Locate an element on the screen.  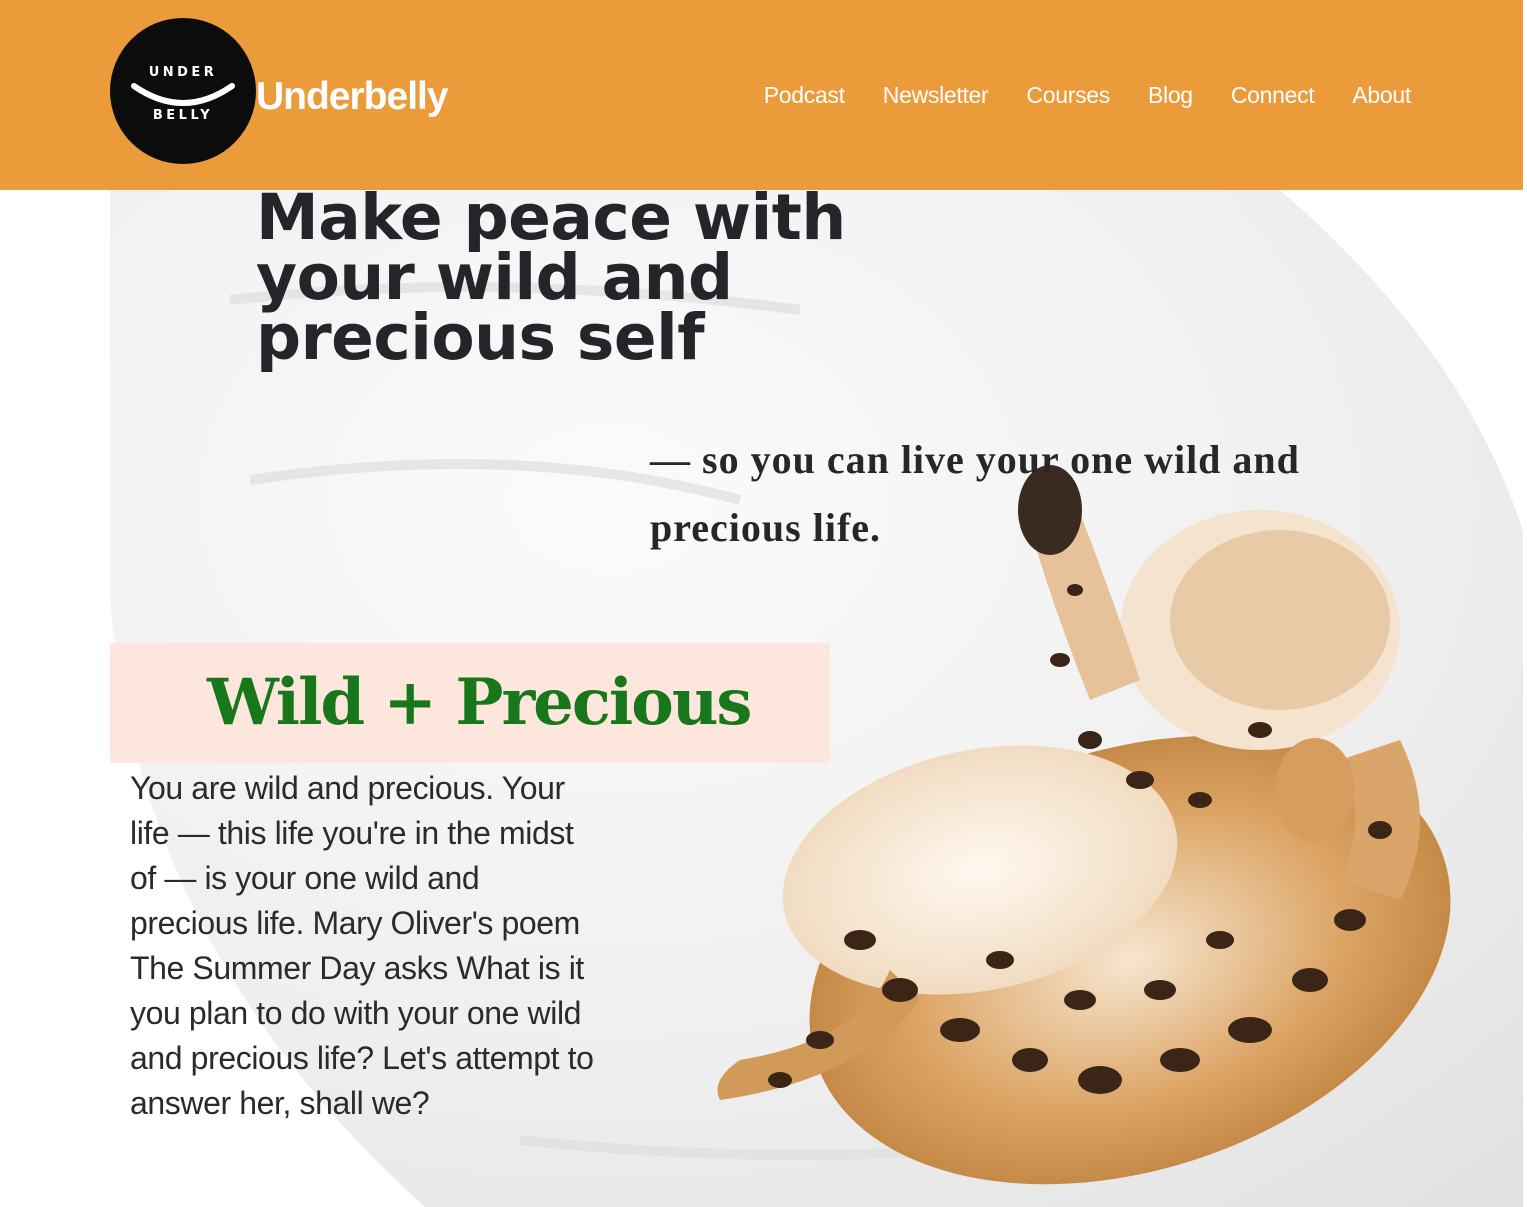
nav-courses: Courses is located at coordinates (1068, 95).